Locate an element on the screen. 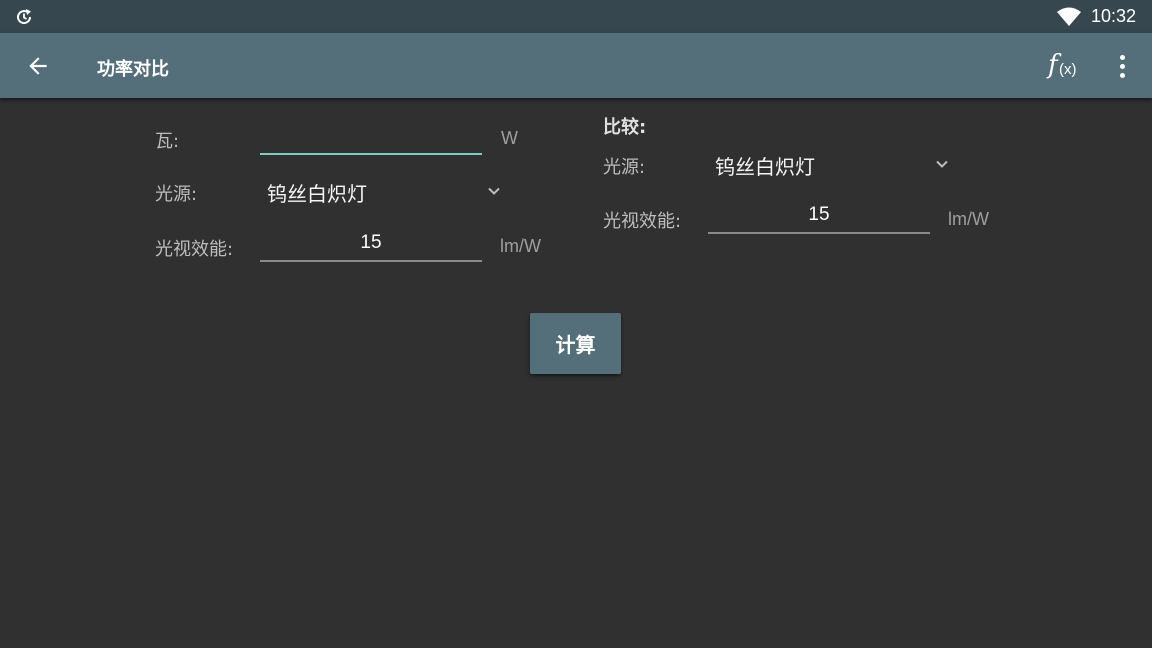 The width and height of the screenshot is (1152, 648). compare-efficacy-label: 光视效能: is located at coordinates (642, 221).